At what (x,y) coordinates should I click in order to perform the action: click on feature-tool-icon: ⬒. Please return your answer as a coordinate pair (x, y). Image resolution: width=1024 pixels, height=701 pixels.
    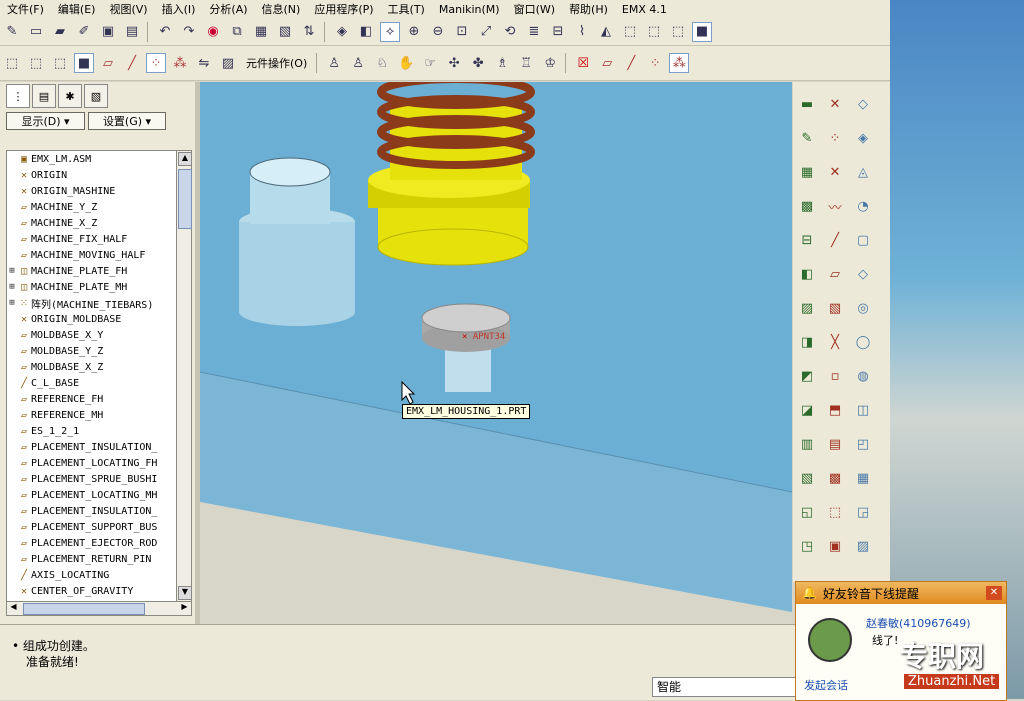
    Looking at the image, I should click on (835, 410).